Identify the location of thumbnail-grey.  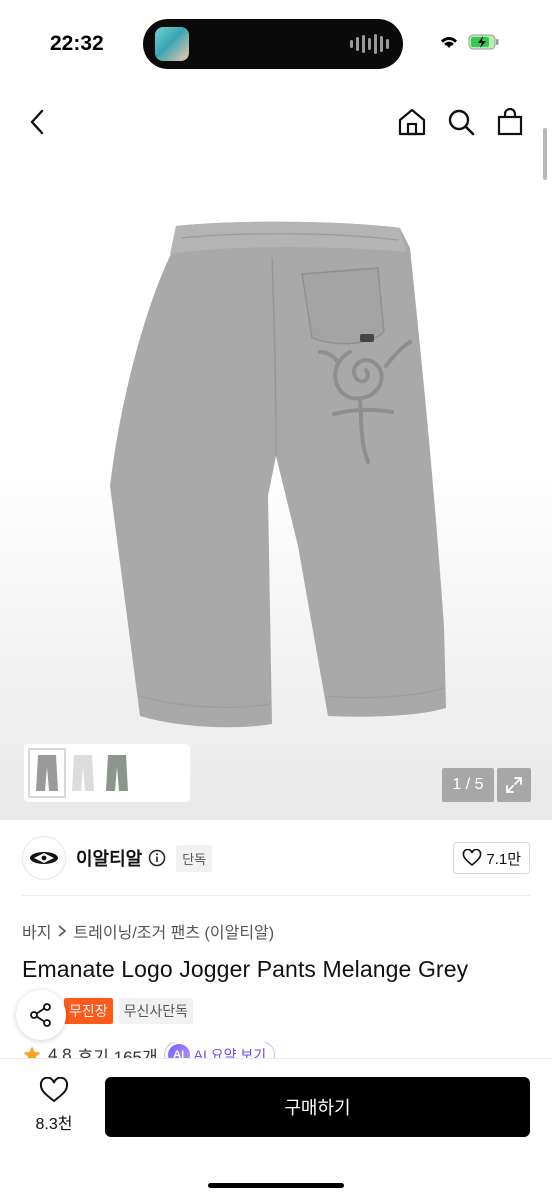
(47, 773).